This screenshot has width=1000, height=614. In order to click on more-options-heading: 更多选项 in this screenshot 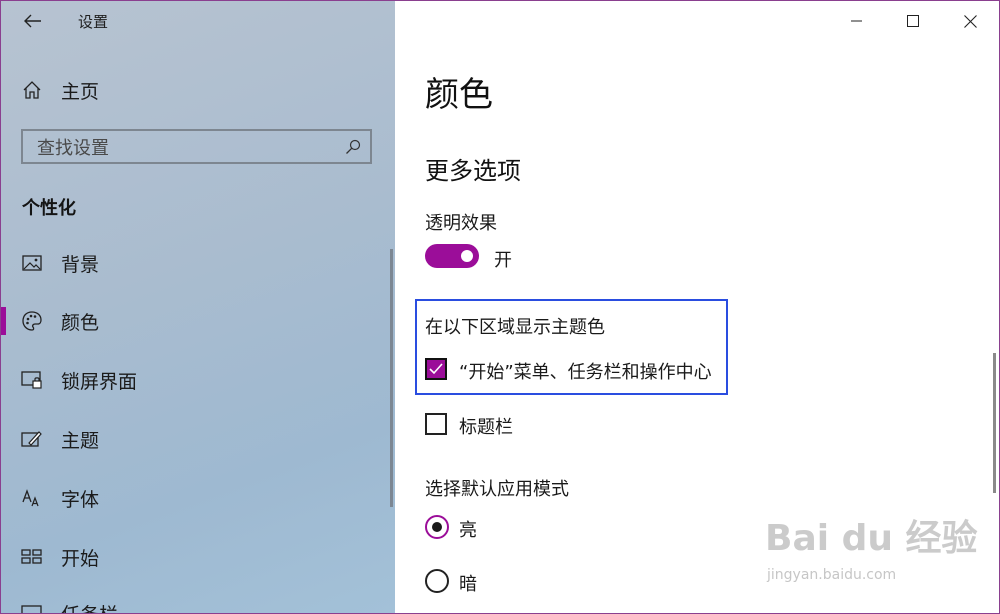, I will do `click(473, 171)`.